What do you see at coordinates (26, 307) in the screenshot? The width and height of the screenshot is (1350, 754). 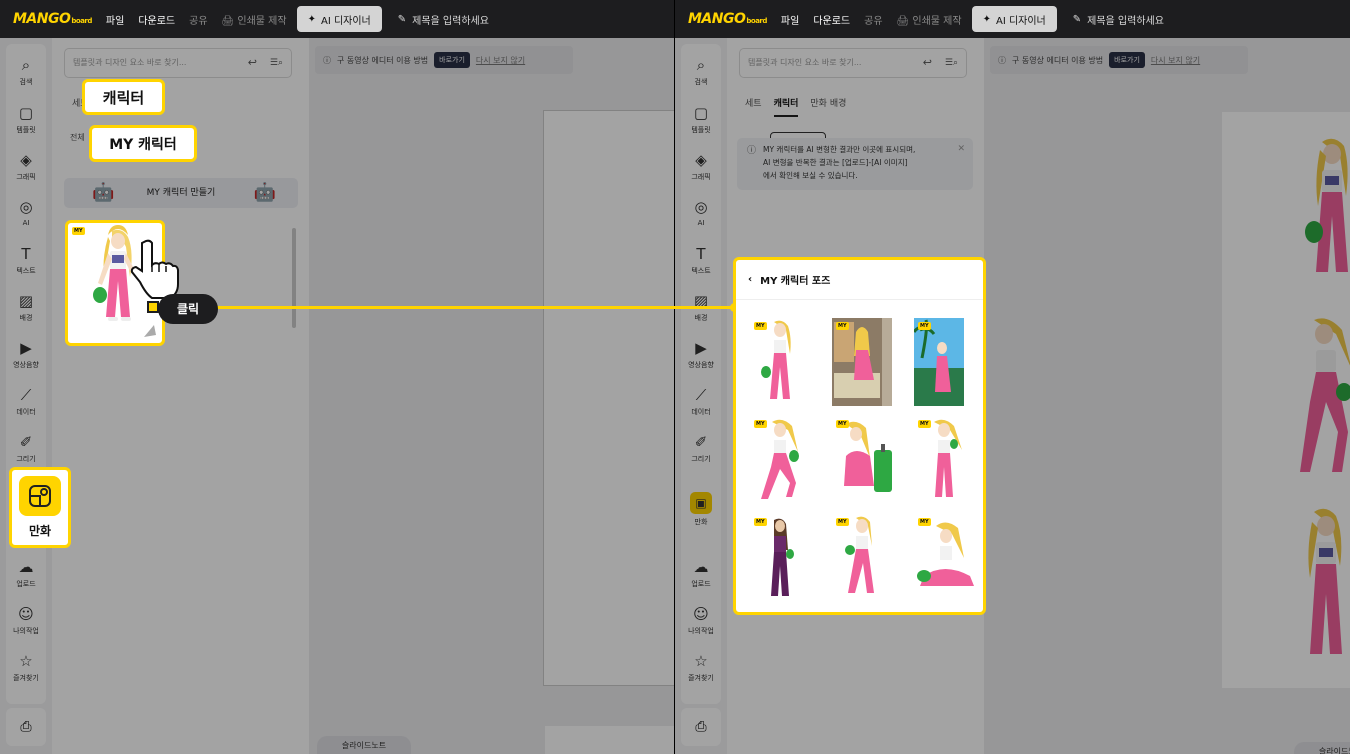 I see `rail-background: ▨ 배경` at bounding box center [26, 307].